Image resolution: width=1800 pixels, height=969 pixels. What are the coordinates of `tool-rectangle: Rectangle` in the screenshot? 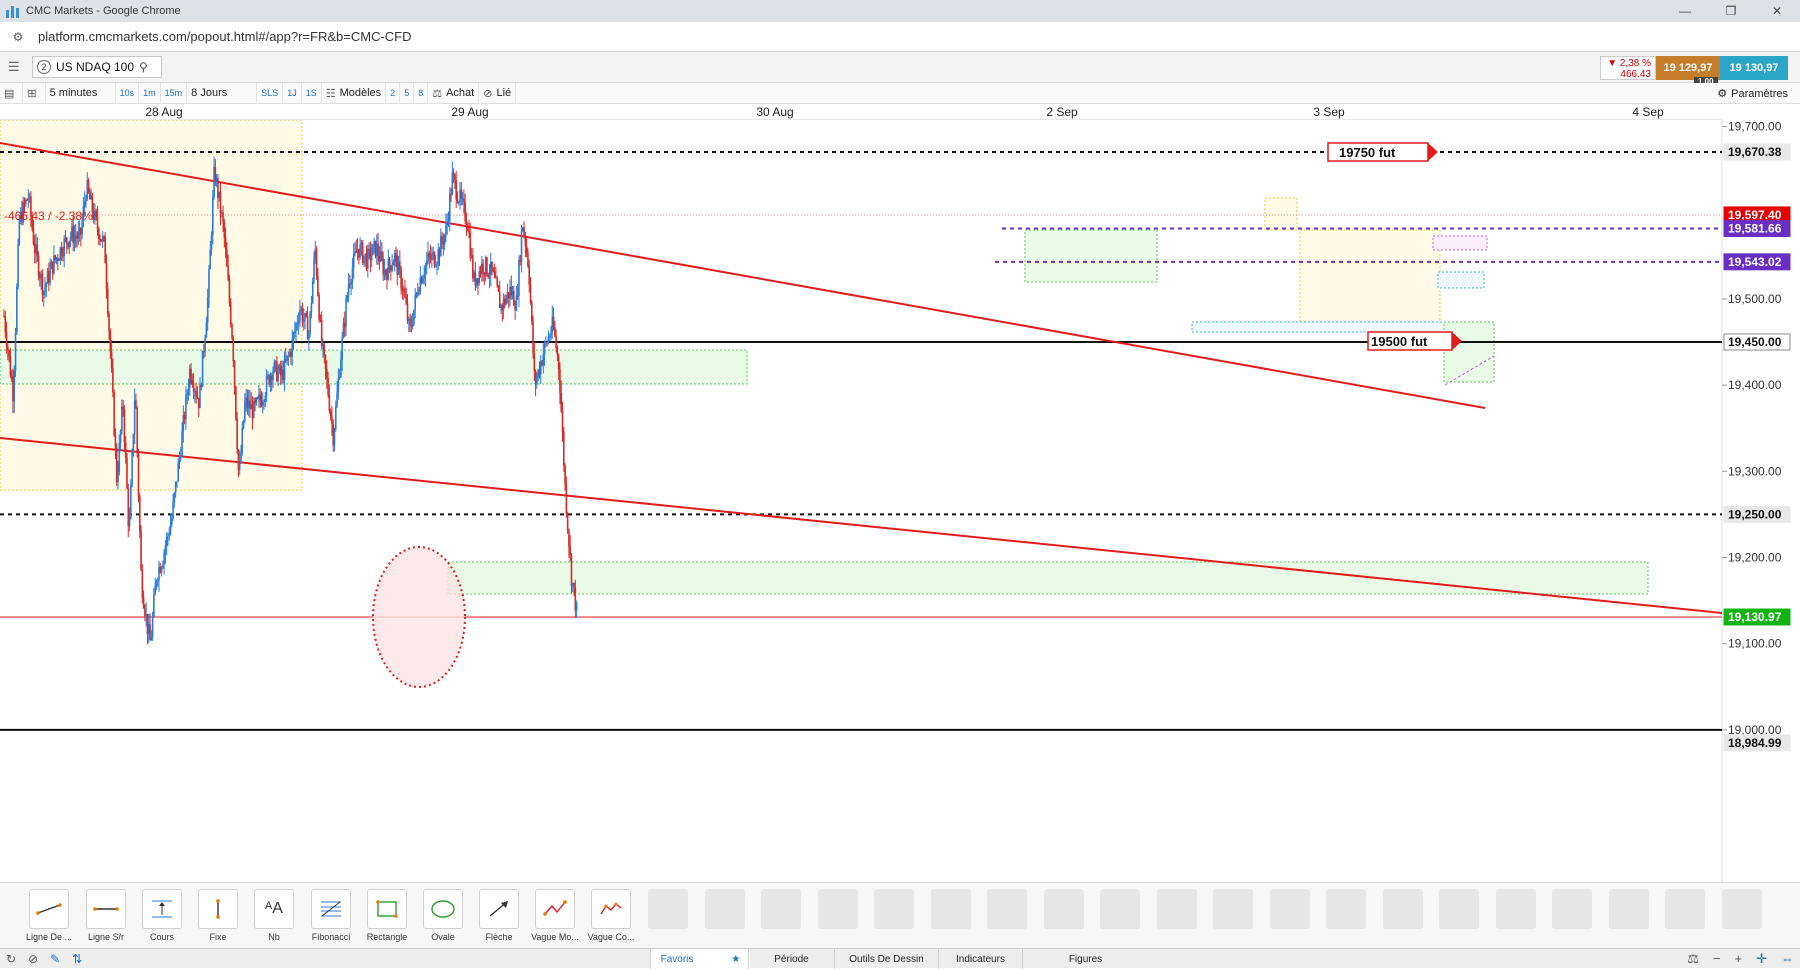 It's located at (387, 915).